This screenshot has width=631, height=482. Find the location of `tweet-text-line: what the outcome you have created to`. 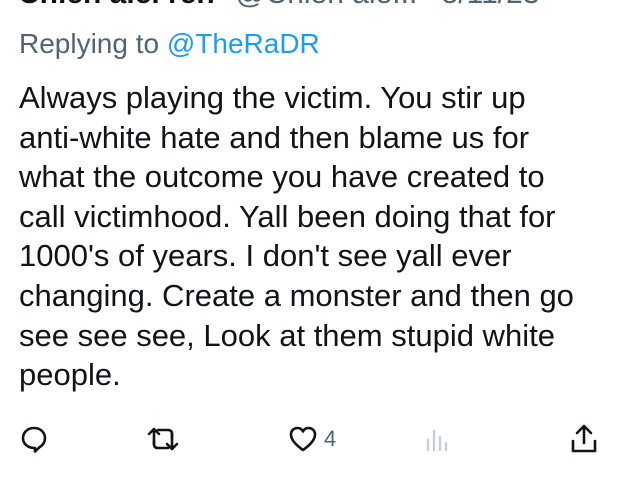

tweet-text-line: what the outcome you have created to is located at coordinates (282, 177).